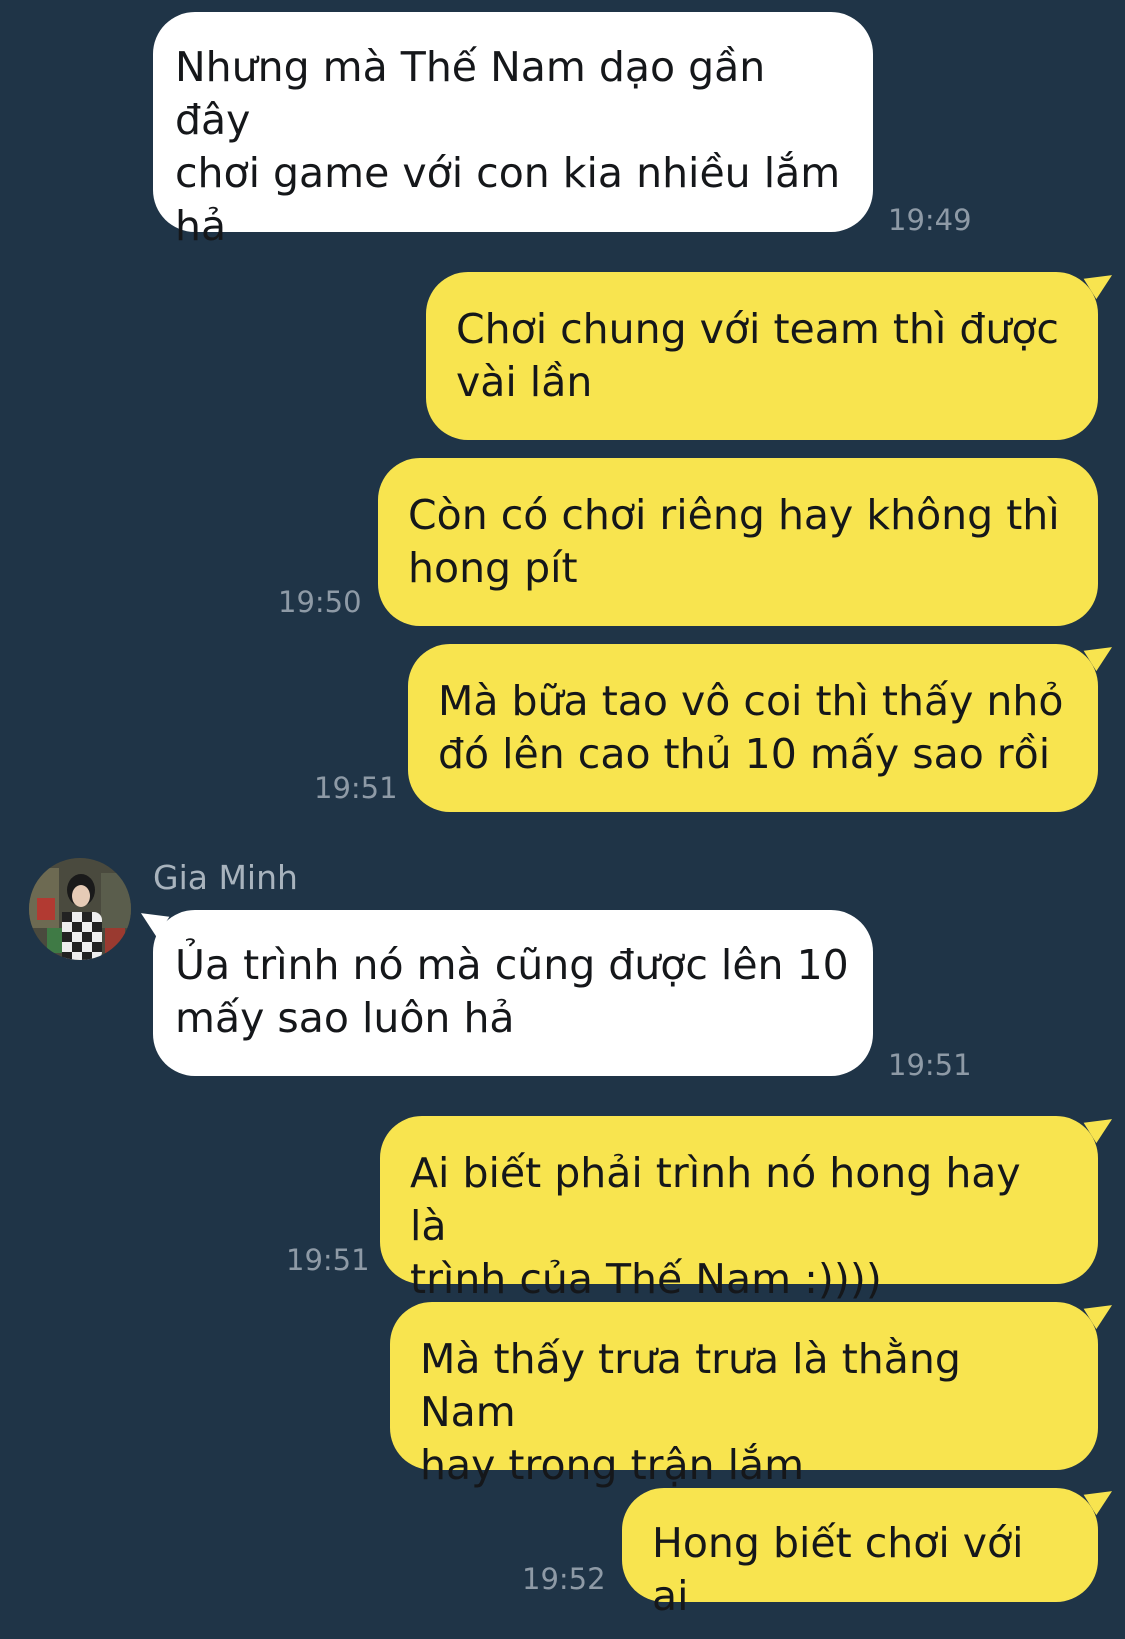 The height and width of the screenshot is (1639, 1125). I want to click on message-timestamp: 19:50, so click(320, 602).